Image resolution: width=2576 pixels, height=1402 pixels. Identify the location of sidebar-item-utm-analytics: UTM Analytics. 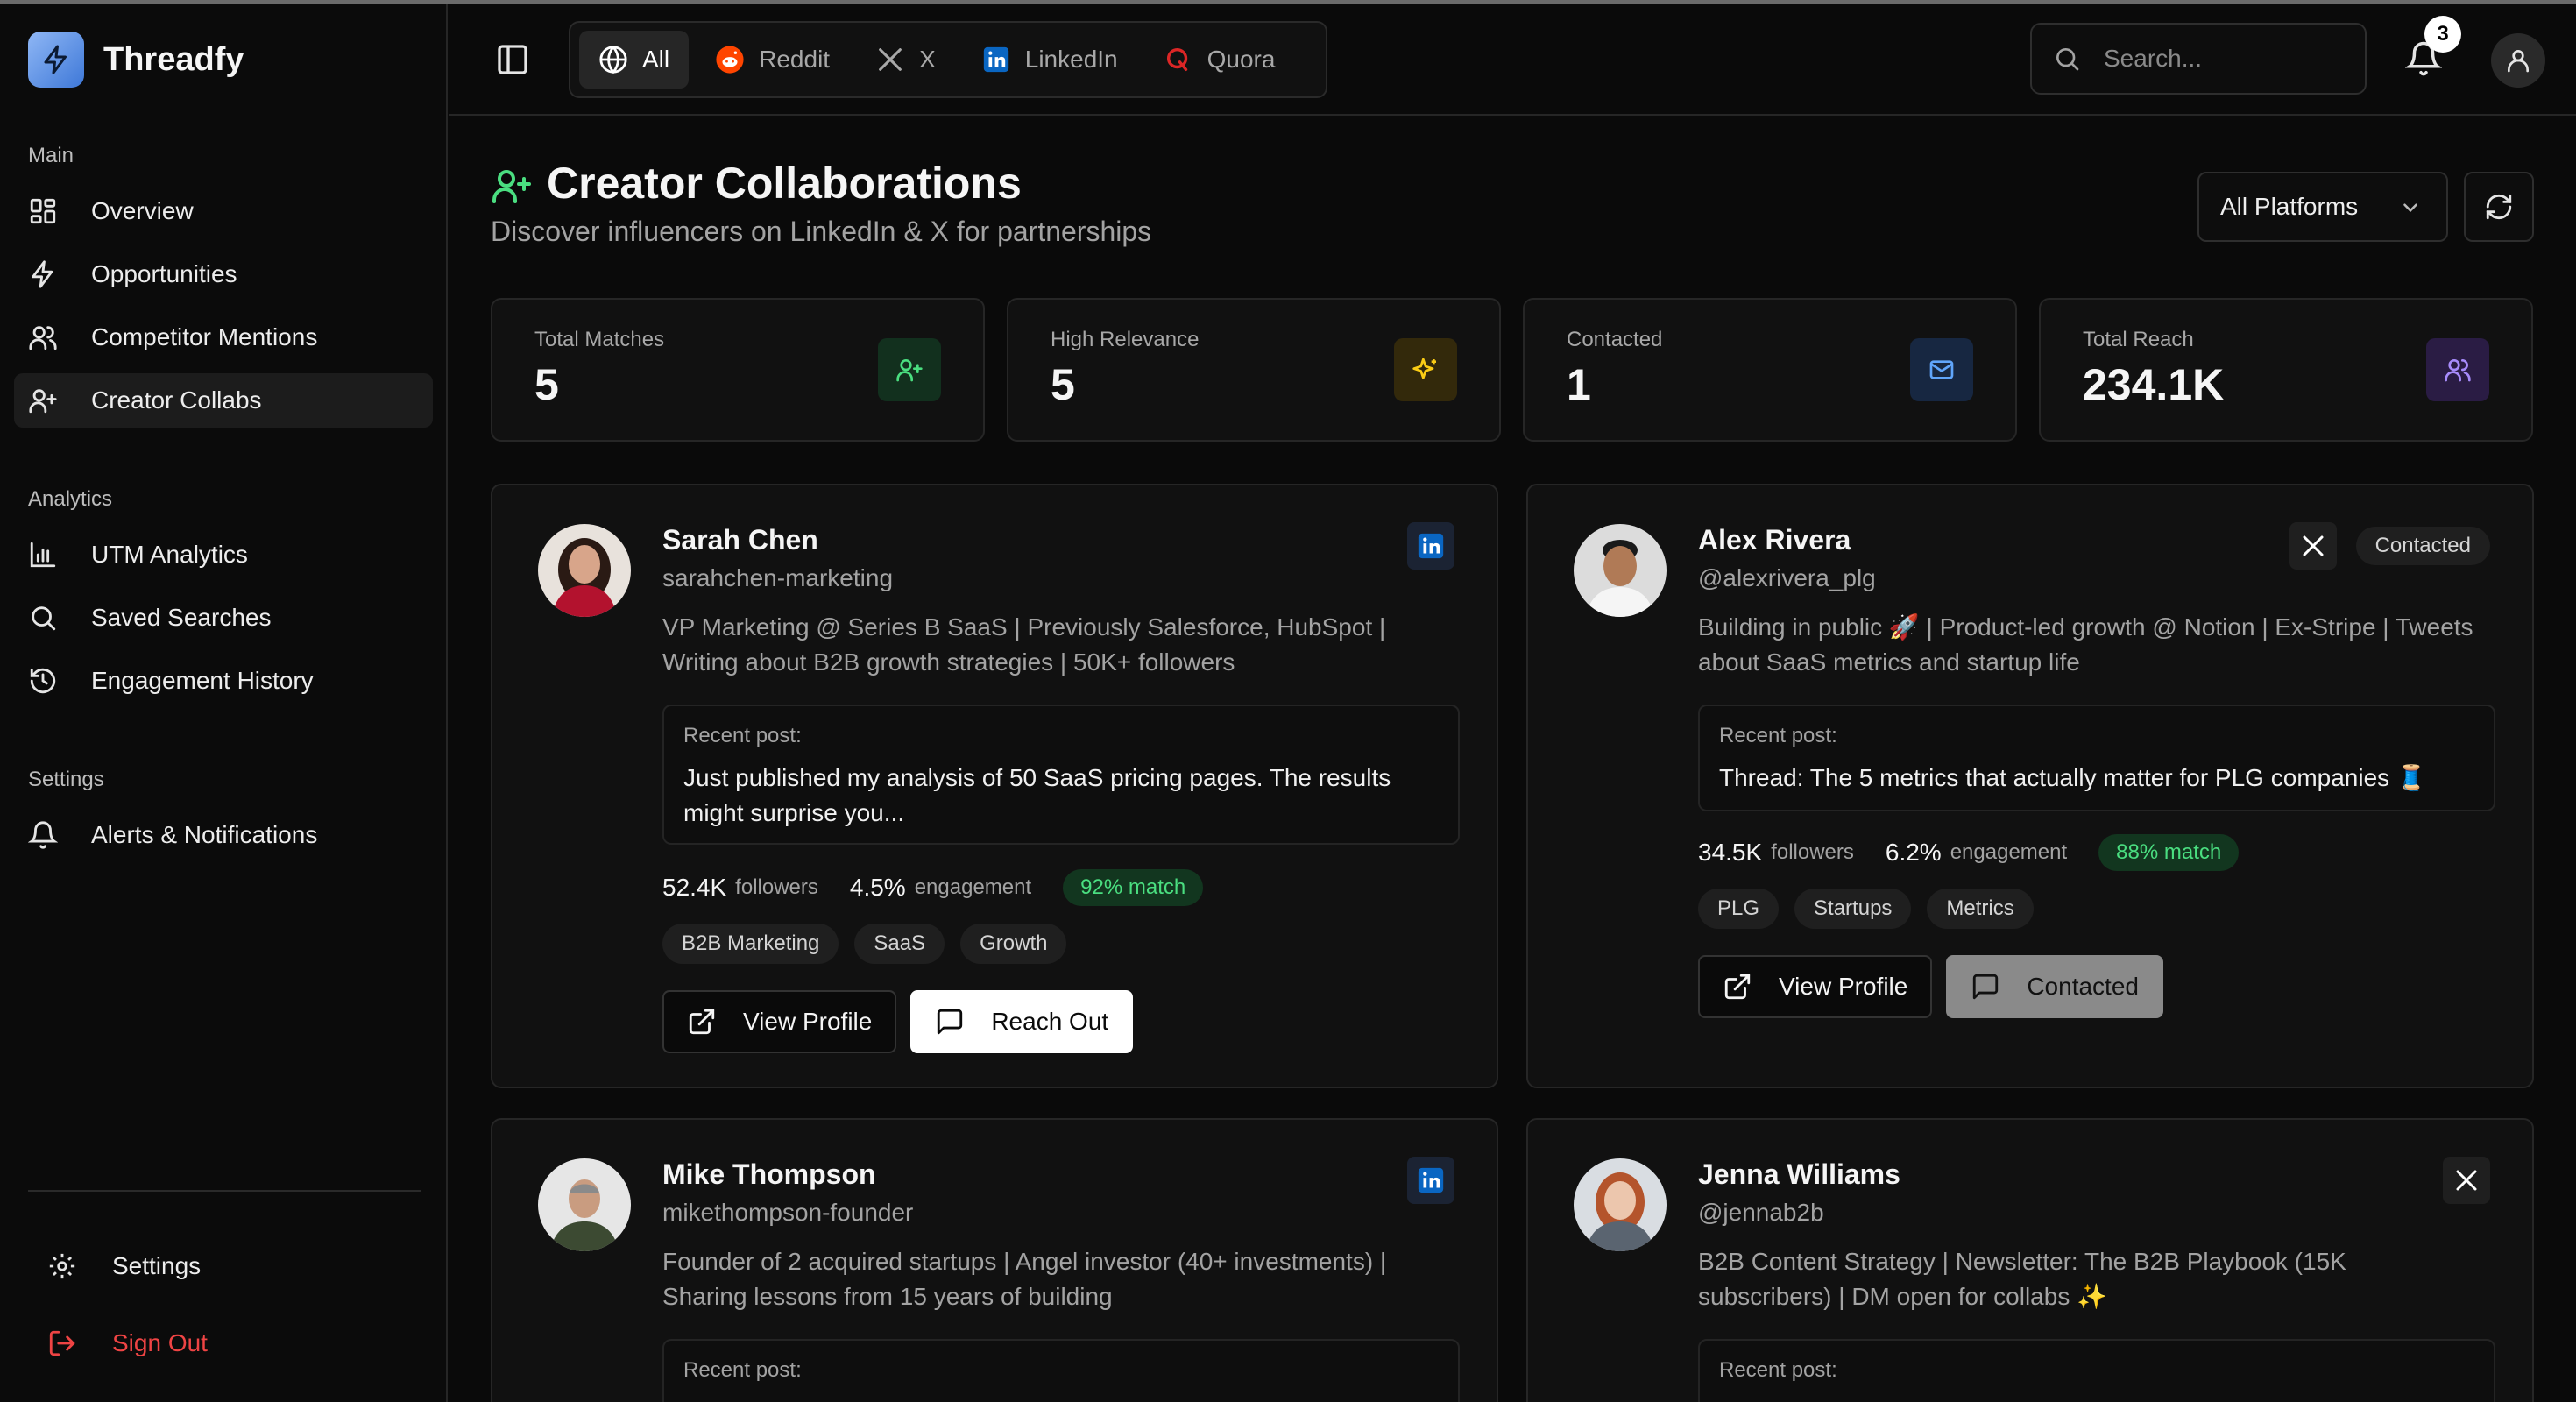
(223, 555).